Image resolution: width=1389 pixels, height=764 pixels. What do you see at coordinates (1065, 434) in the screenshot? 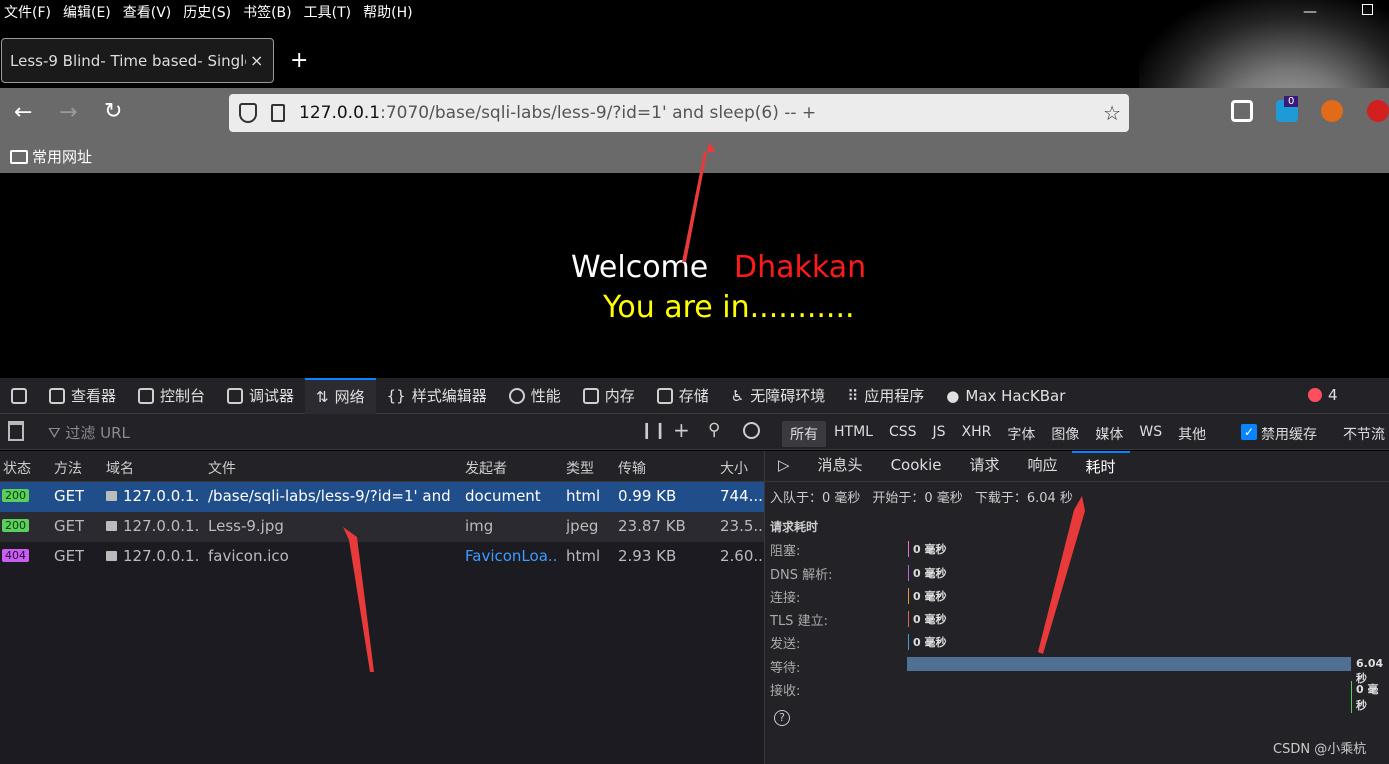
I see `filter-images: 图像` at bounding box center [1065, 434].